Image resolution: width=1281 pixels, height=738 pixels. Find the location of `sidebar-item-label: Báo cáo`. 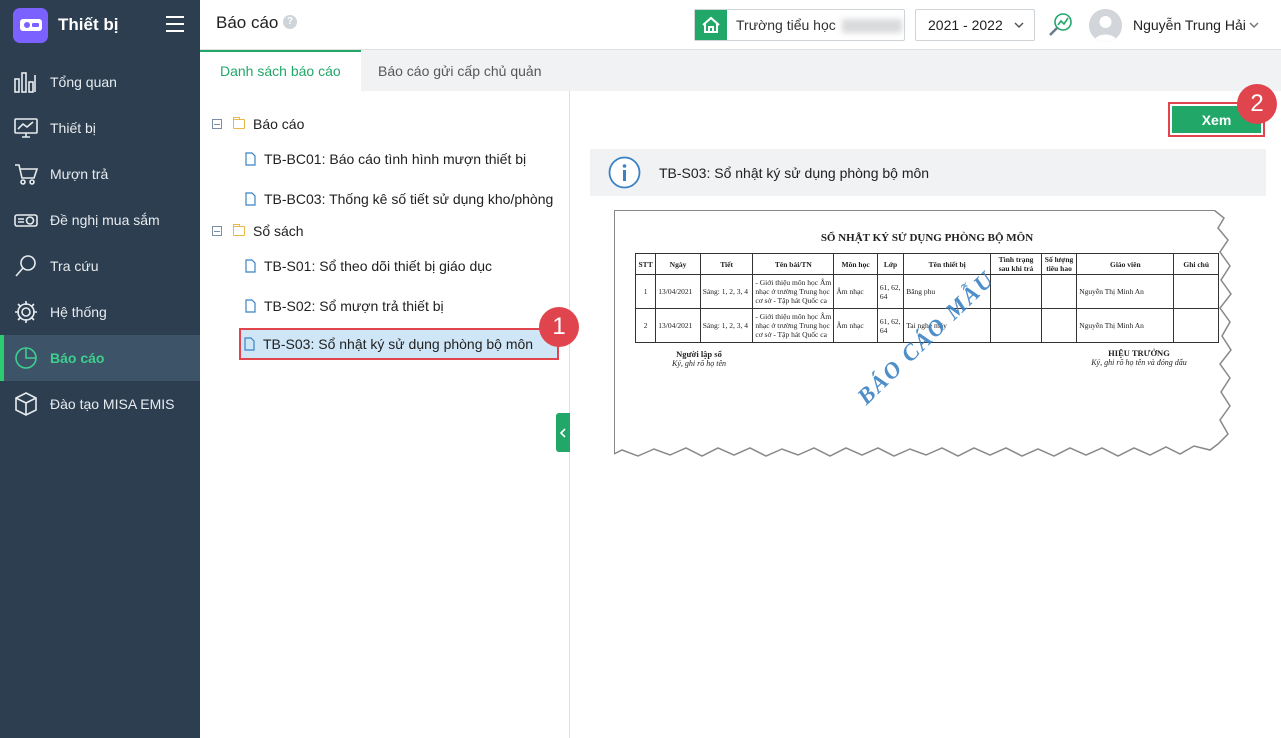

sidebar-item-label: Báo cáo is located at coordinates (77, 358).